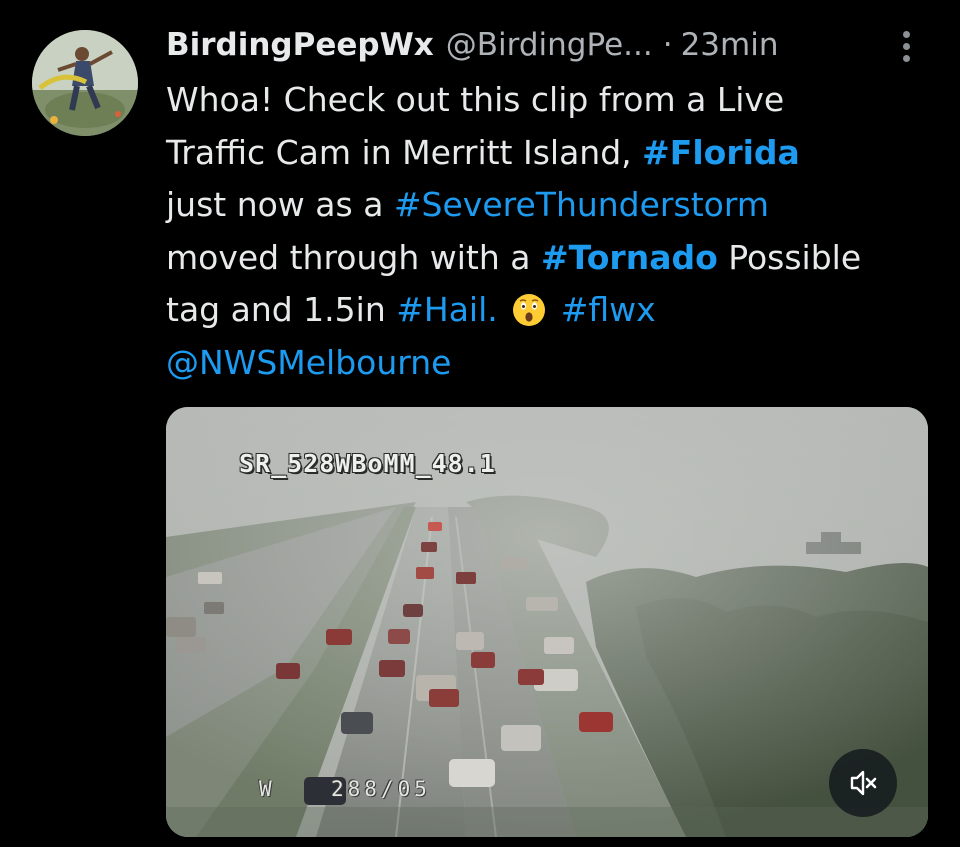 Image resolution: width=960 pixels, height=847 pixels. Describe the element at coordinates (308, 362) in the screenshot. I see `mention-nwsmelbourne: @NWSMelbourne` at that location.